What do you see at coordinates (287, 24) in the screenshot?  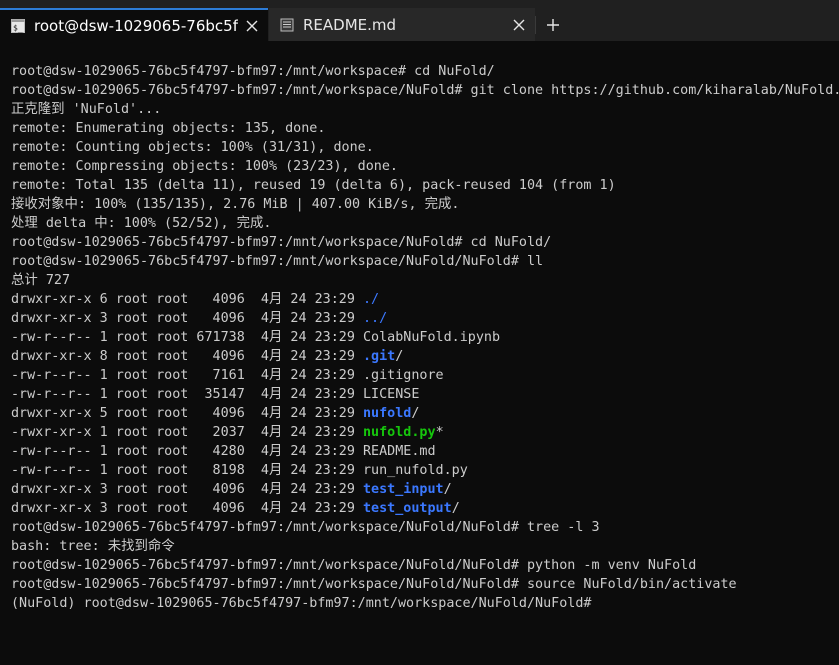 I see `document-icon` at bounding box center [287, 24].